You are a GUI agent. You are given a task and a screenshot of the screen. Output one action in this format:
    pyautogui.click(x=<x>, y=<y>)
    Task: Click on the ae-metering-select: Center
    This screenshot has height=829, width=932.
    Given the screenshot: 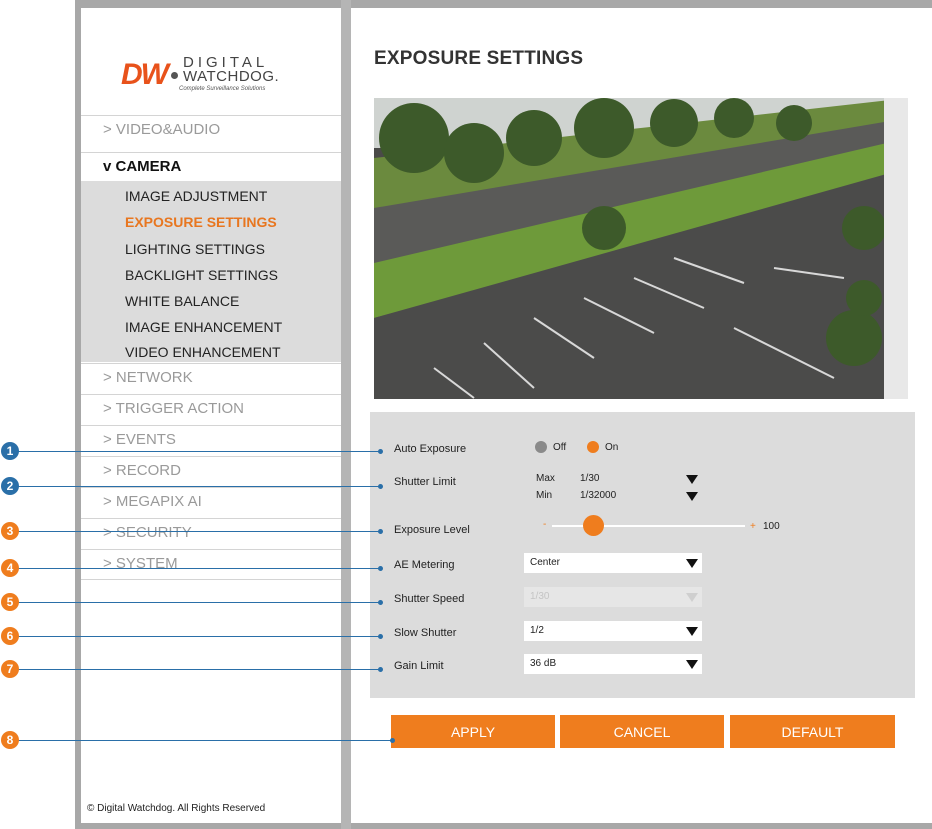 What is the action you would take?
    pyautogui.click(x=613, y=563)
    